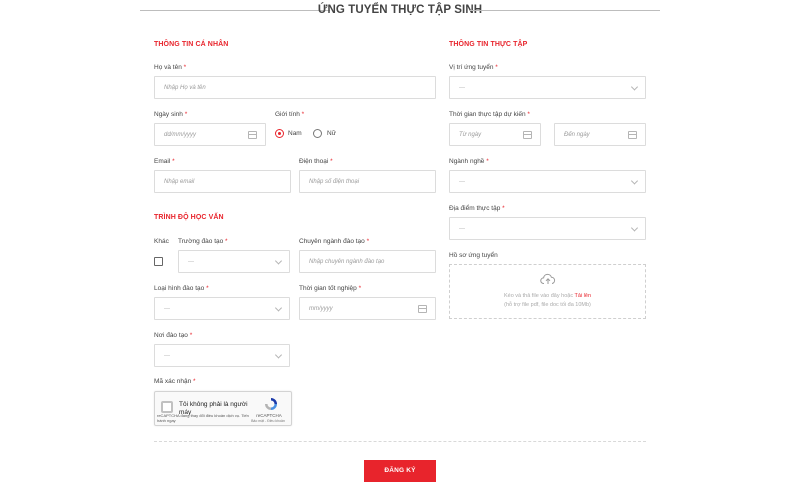 The image size is (800, 500). Describe the element at coordinates (171, 114) in the screenshot. I see `birthdate-label: Ngày sinh *` at that location.